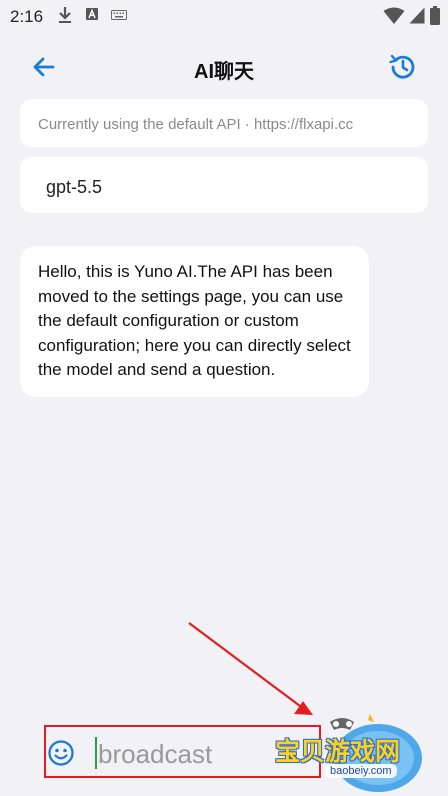 The image size is (448, 796). Describe the element at coordinates (250, 668) in the screenshot. I see `annotation-arrow` at that location.